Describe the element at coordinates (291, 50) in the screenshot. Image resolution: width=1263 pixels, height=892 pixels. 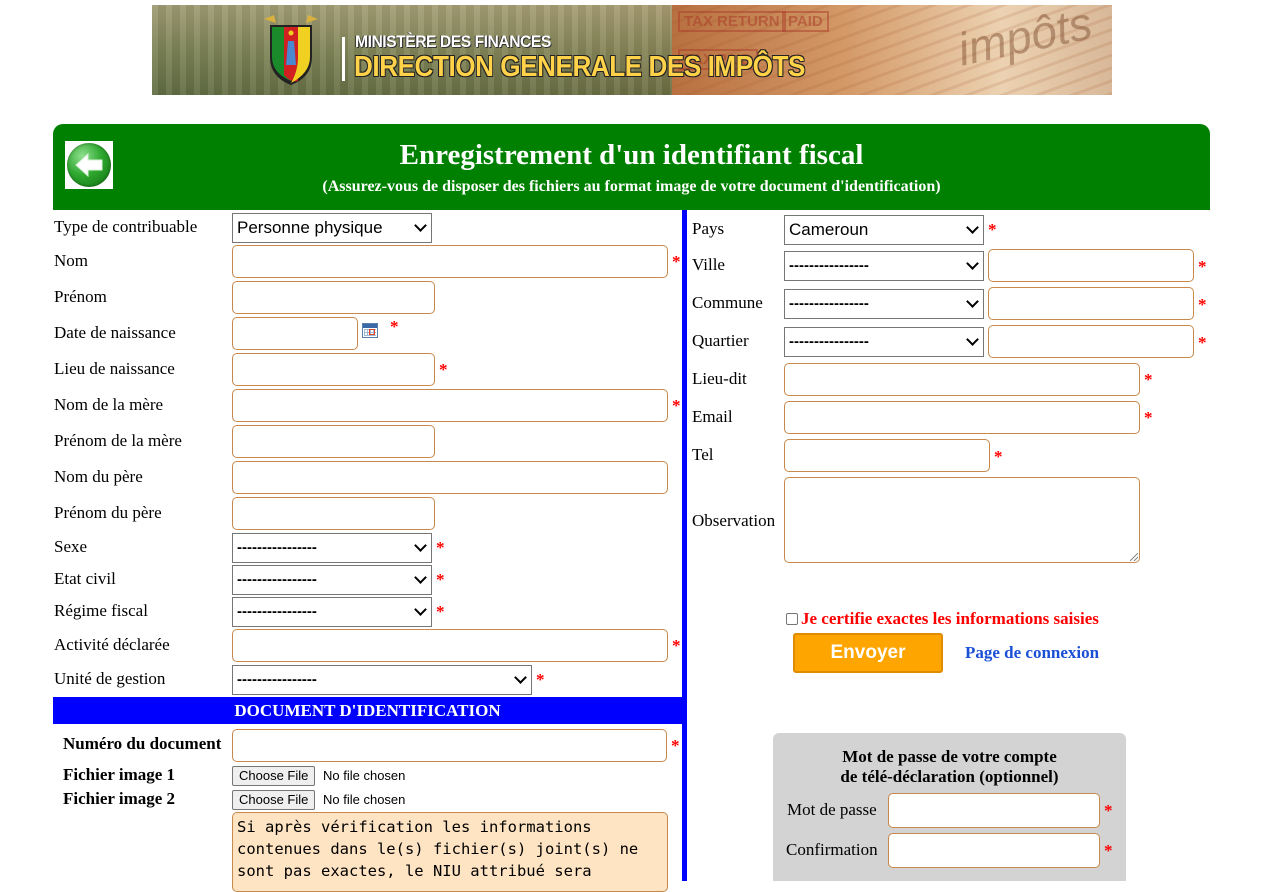
I see `cameroon-emblem-icon` at that location.